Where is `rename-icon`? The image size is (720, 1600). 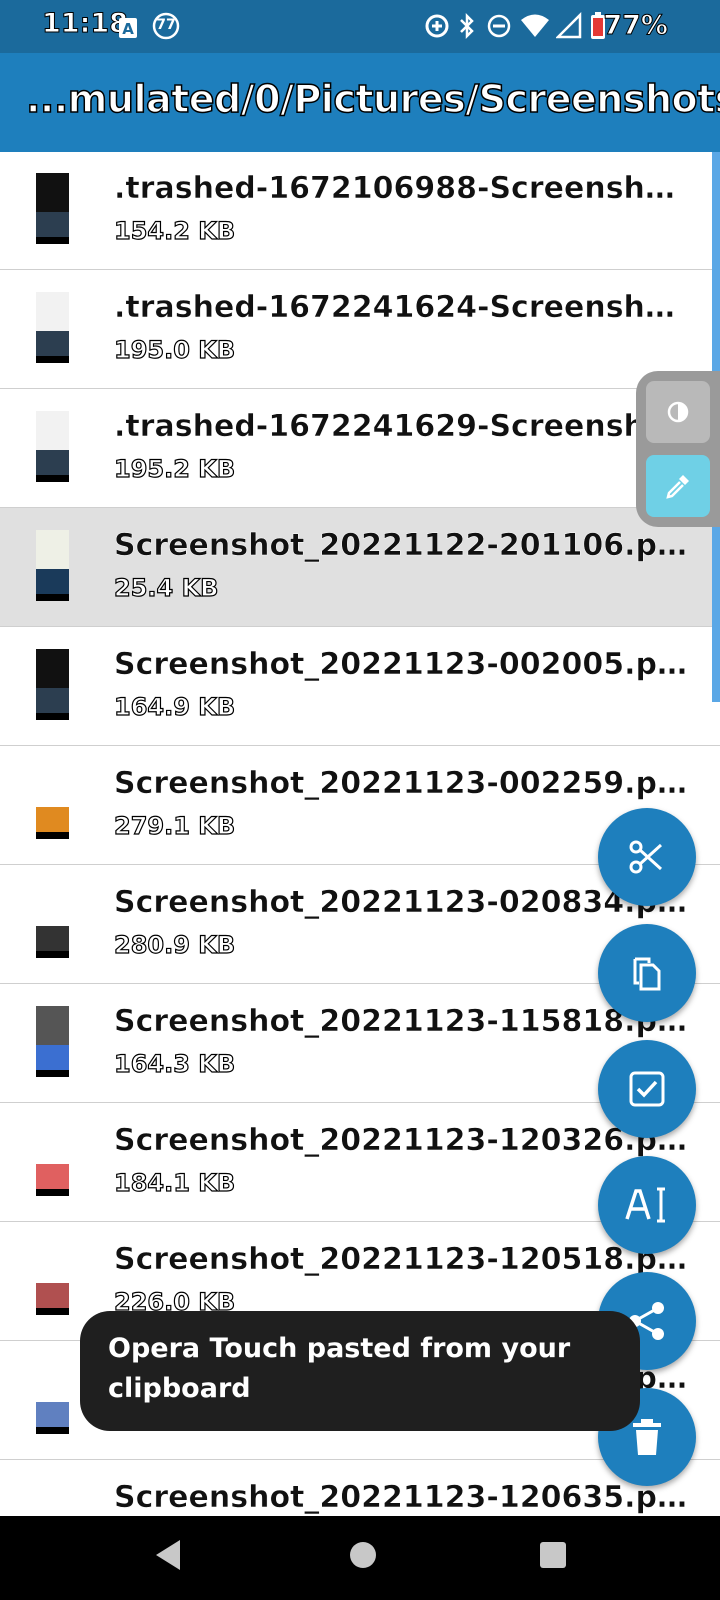
rename-icon is located at coordinates (645, 1205).